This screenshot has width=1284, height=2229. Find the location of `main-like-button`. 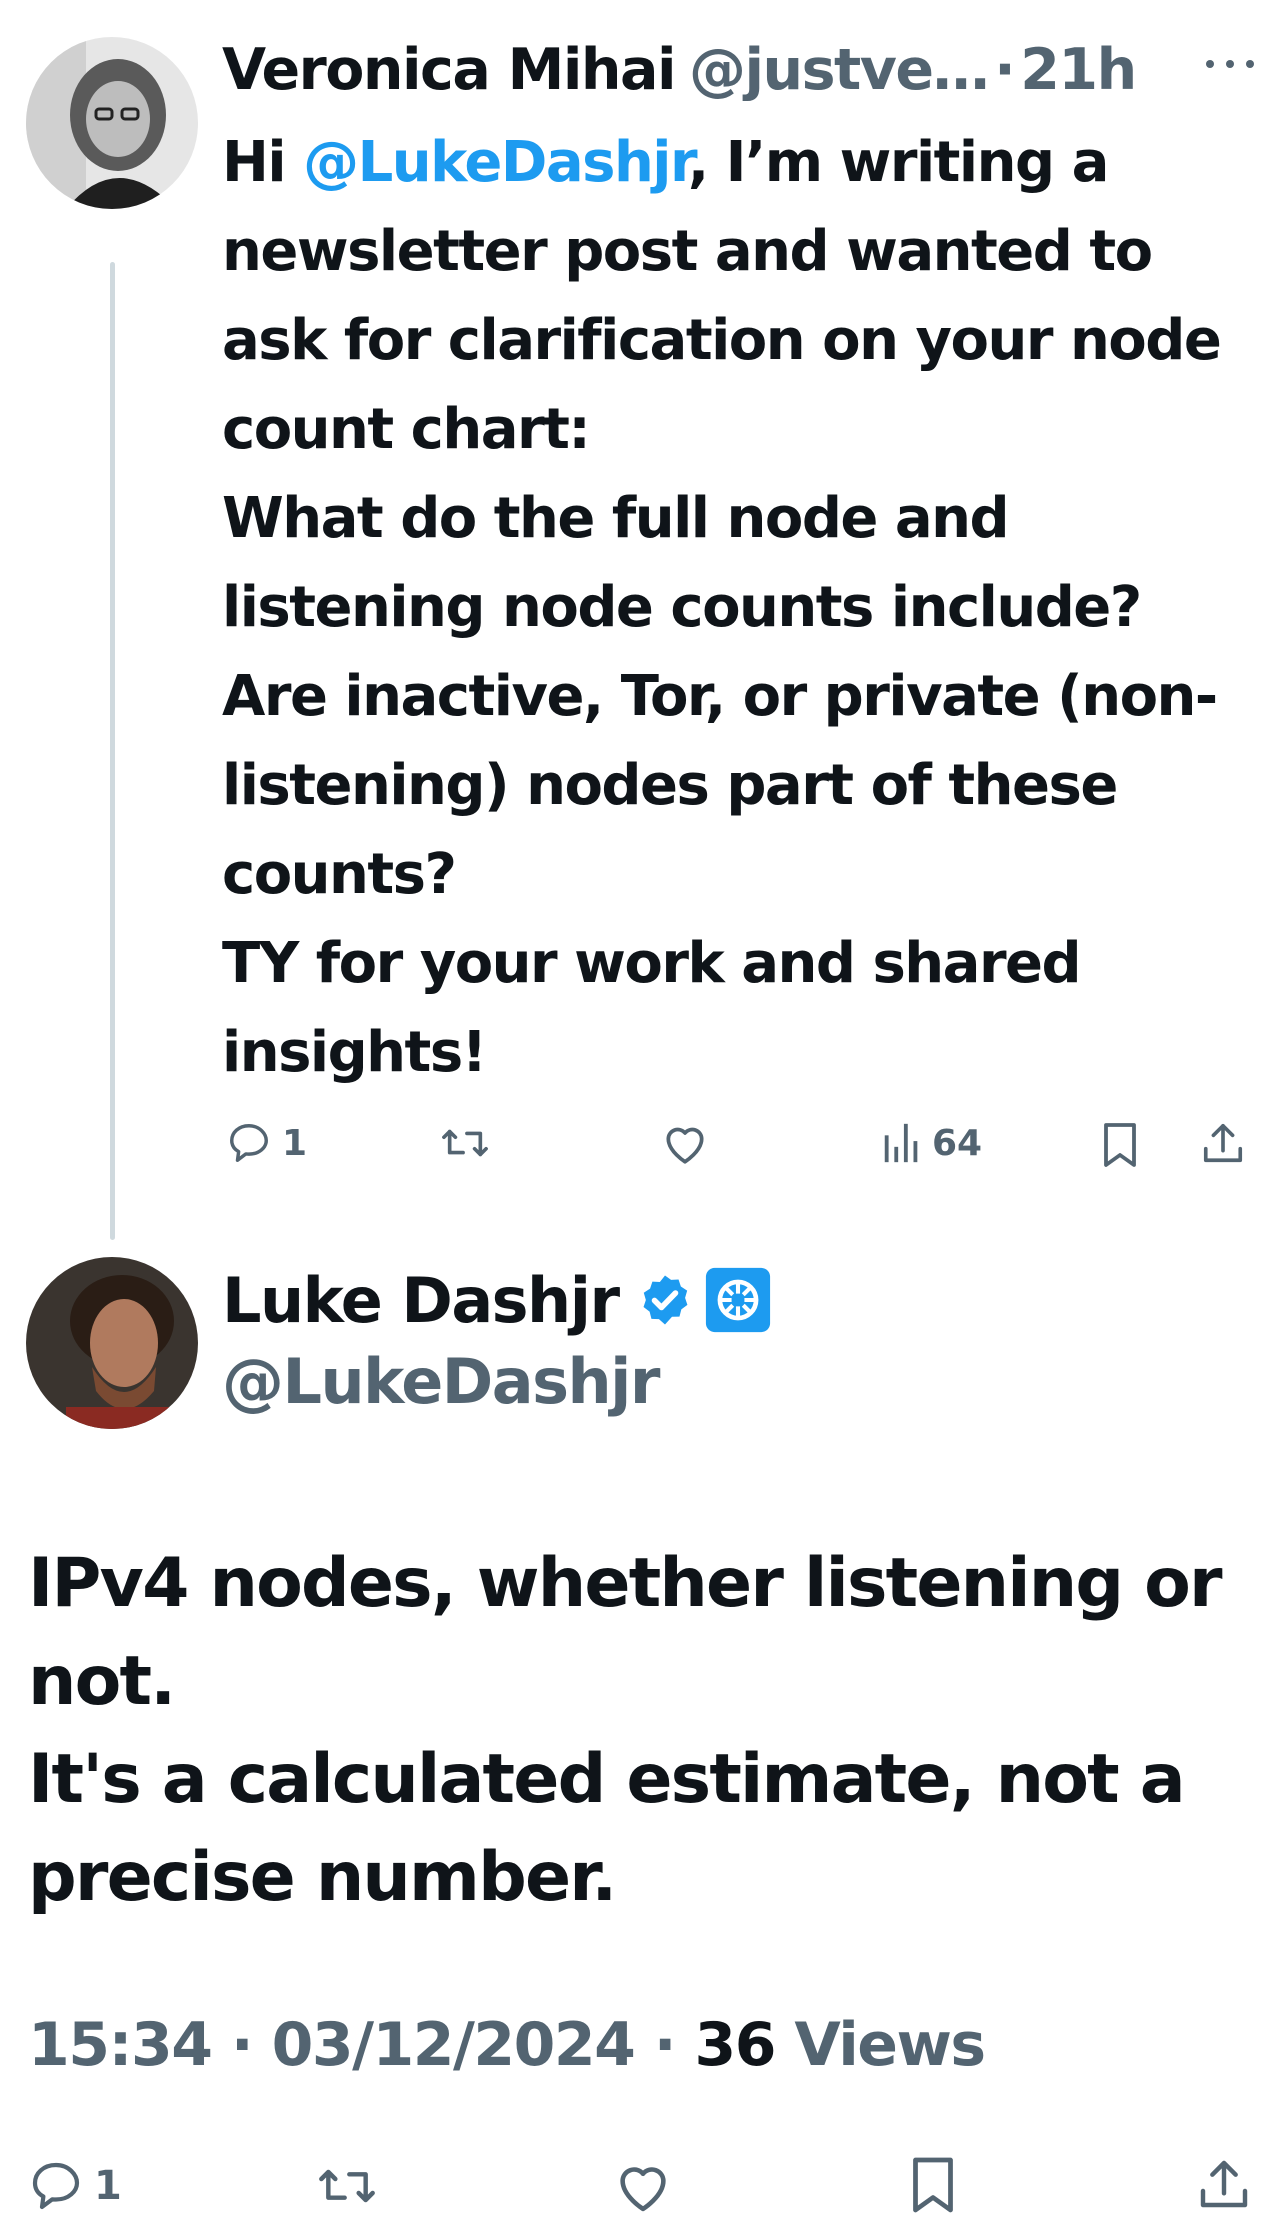

main-like-button is located at coordinates (643, 2186).